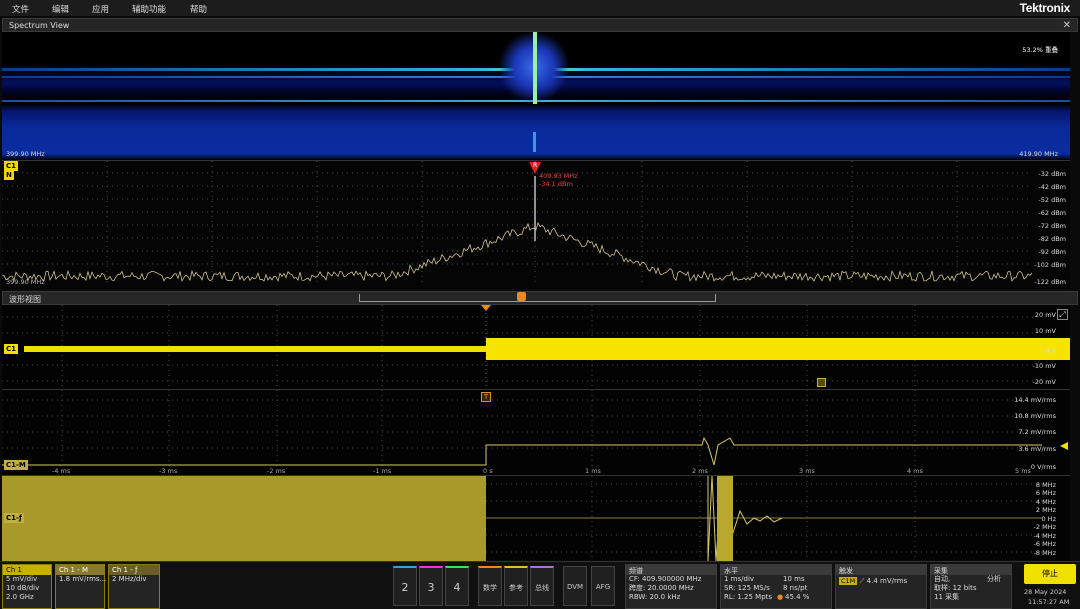  I want to click on time-tick: 3 ms, so click(807, 471).